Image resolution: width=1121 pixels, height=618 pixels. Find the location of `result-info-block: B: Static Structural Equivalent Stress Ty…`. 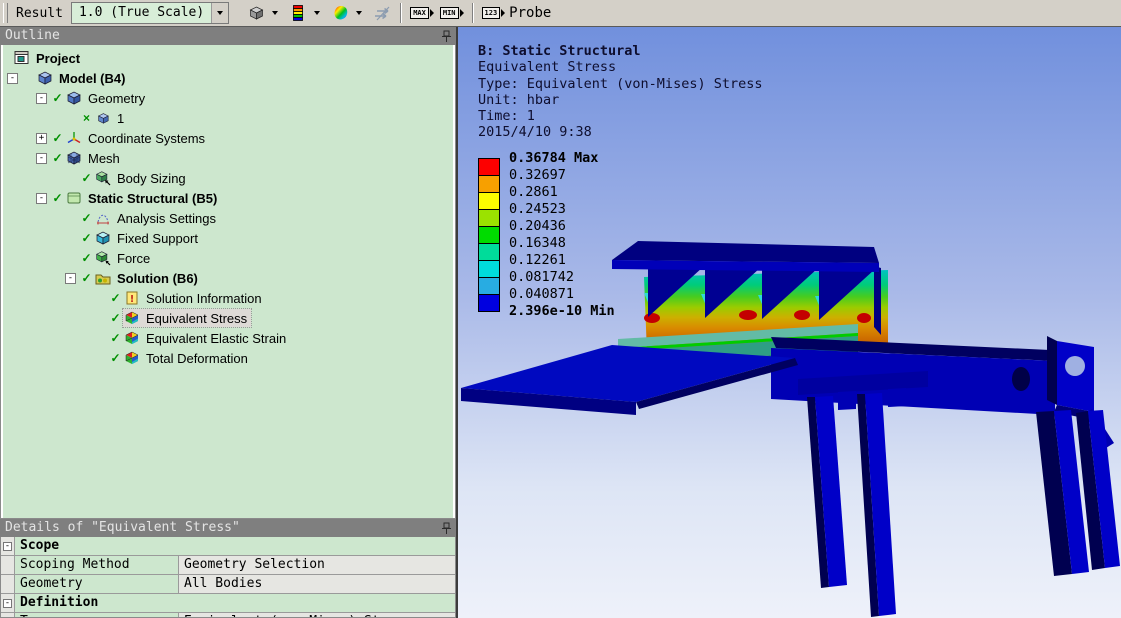

result-info-block: B: Static Structural Equivalent Stress Ty… is located at coordinates (620, 92).